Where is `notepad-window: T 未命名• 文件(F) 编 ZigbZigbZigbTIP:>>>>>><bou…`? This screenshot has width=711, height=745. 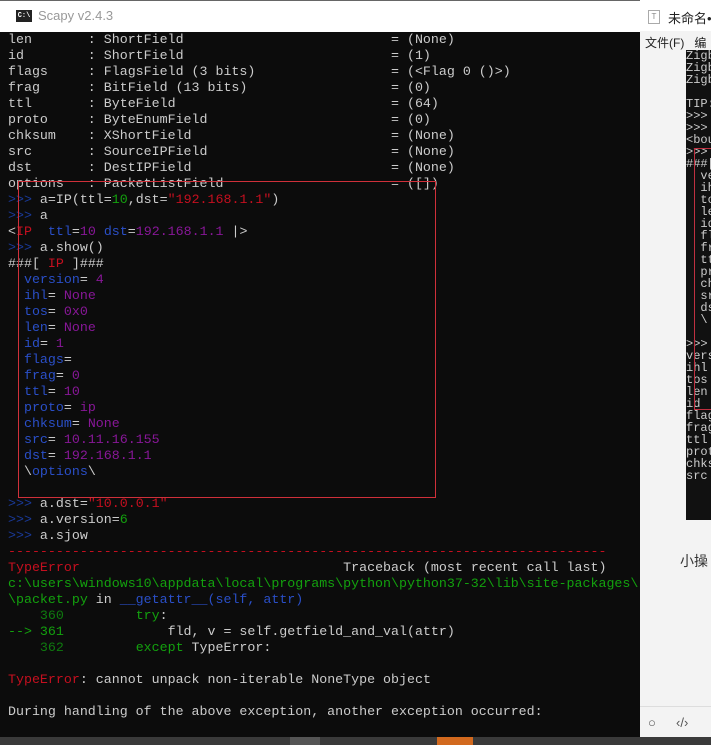
notepad-window: T 未命名• 文件(F) 编 ZigbZigbZigbTIP:>>>>>><bou… is located at coordinates (675, 368).